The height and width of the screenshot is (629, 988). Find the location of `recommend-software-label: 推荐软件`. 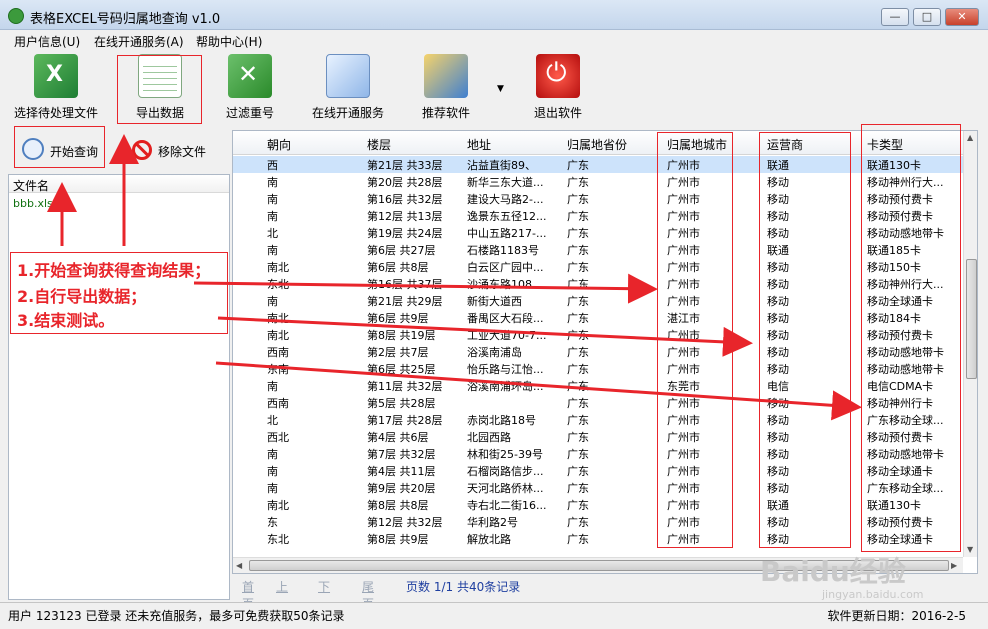

recommend-software-label: 推荐软件 is located at coordinates (445, 113).